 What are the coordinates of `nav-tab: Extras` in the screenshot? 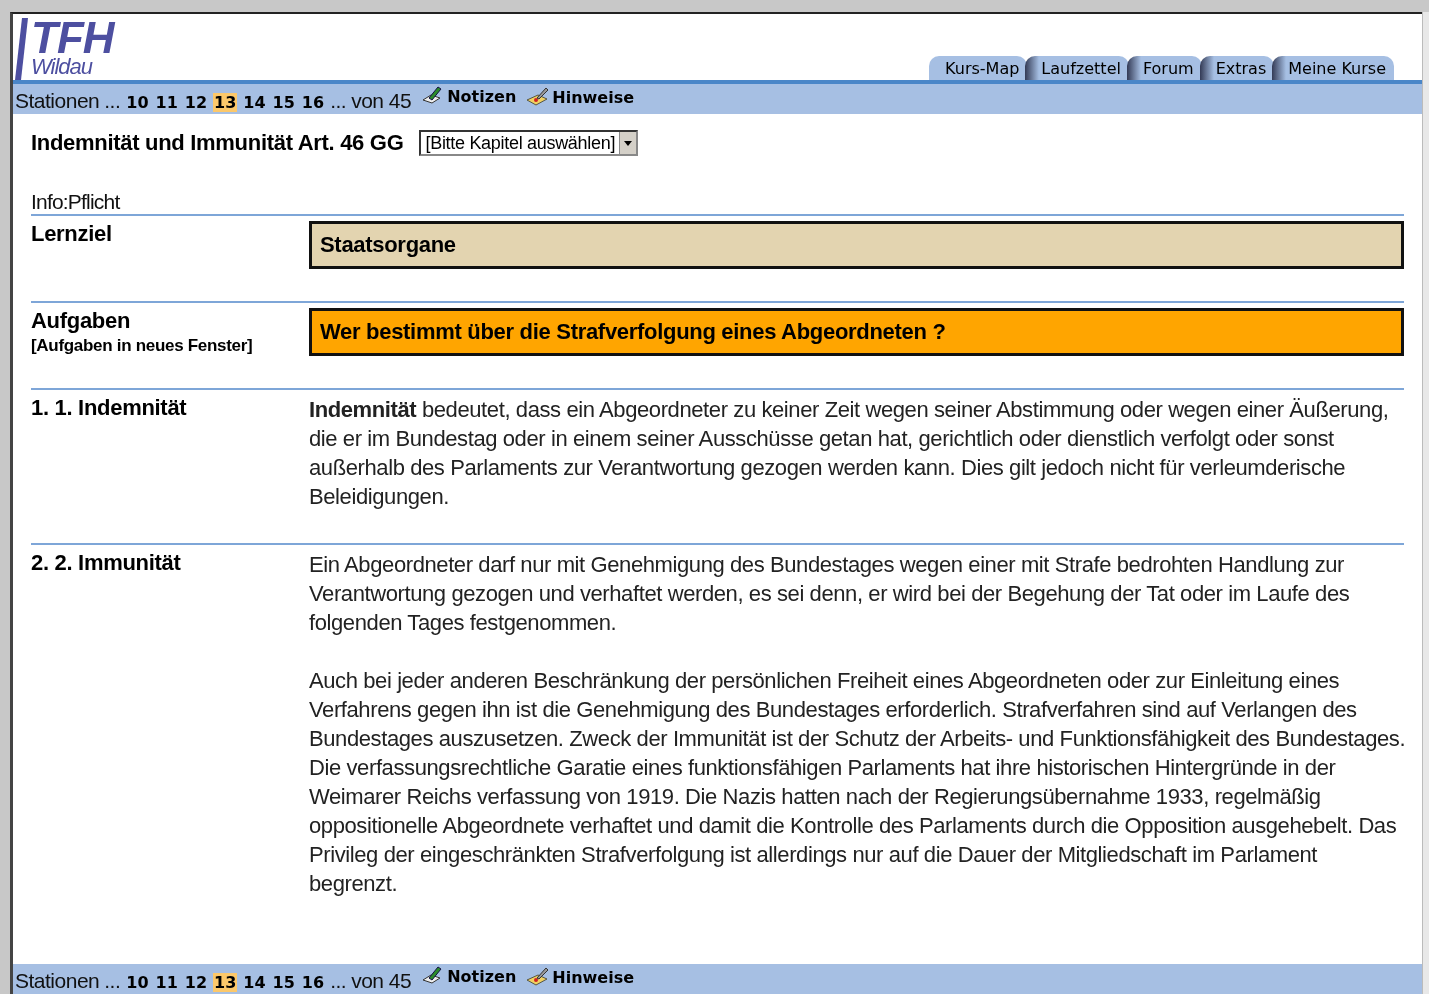 It's located at (1237, 68).